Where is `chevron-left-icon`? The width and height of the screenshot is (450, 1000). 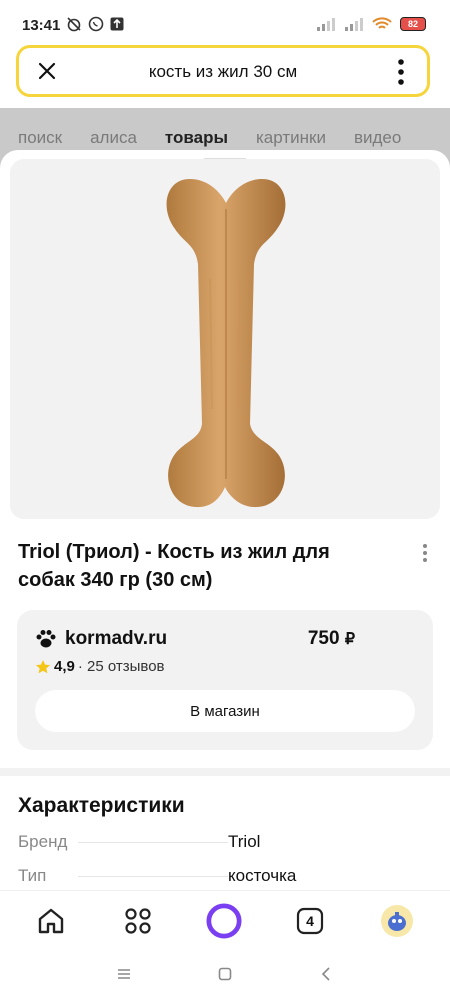 chevron-left-icon is located at coordinates (325, 974).